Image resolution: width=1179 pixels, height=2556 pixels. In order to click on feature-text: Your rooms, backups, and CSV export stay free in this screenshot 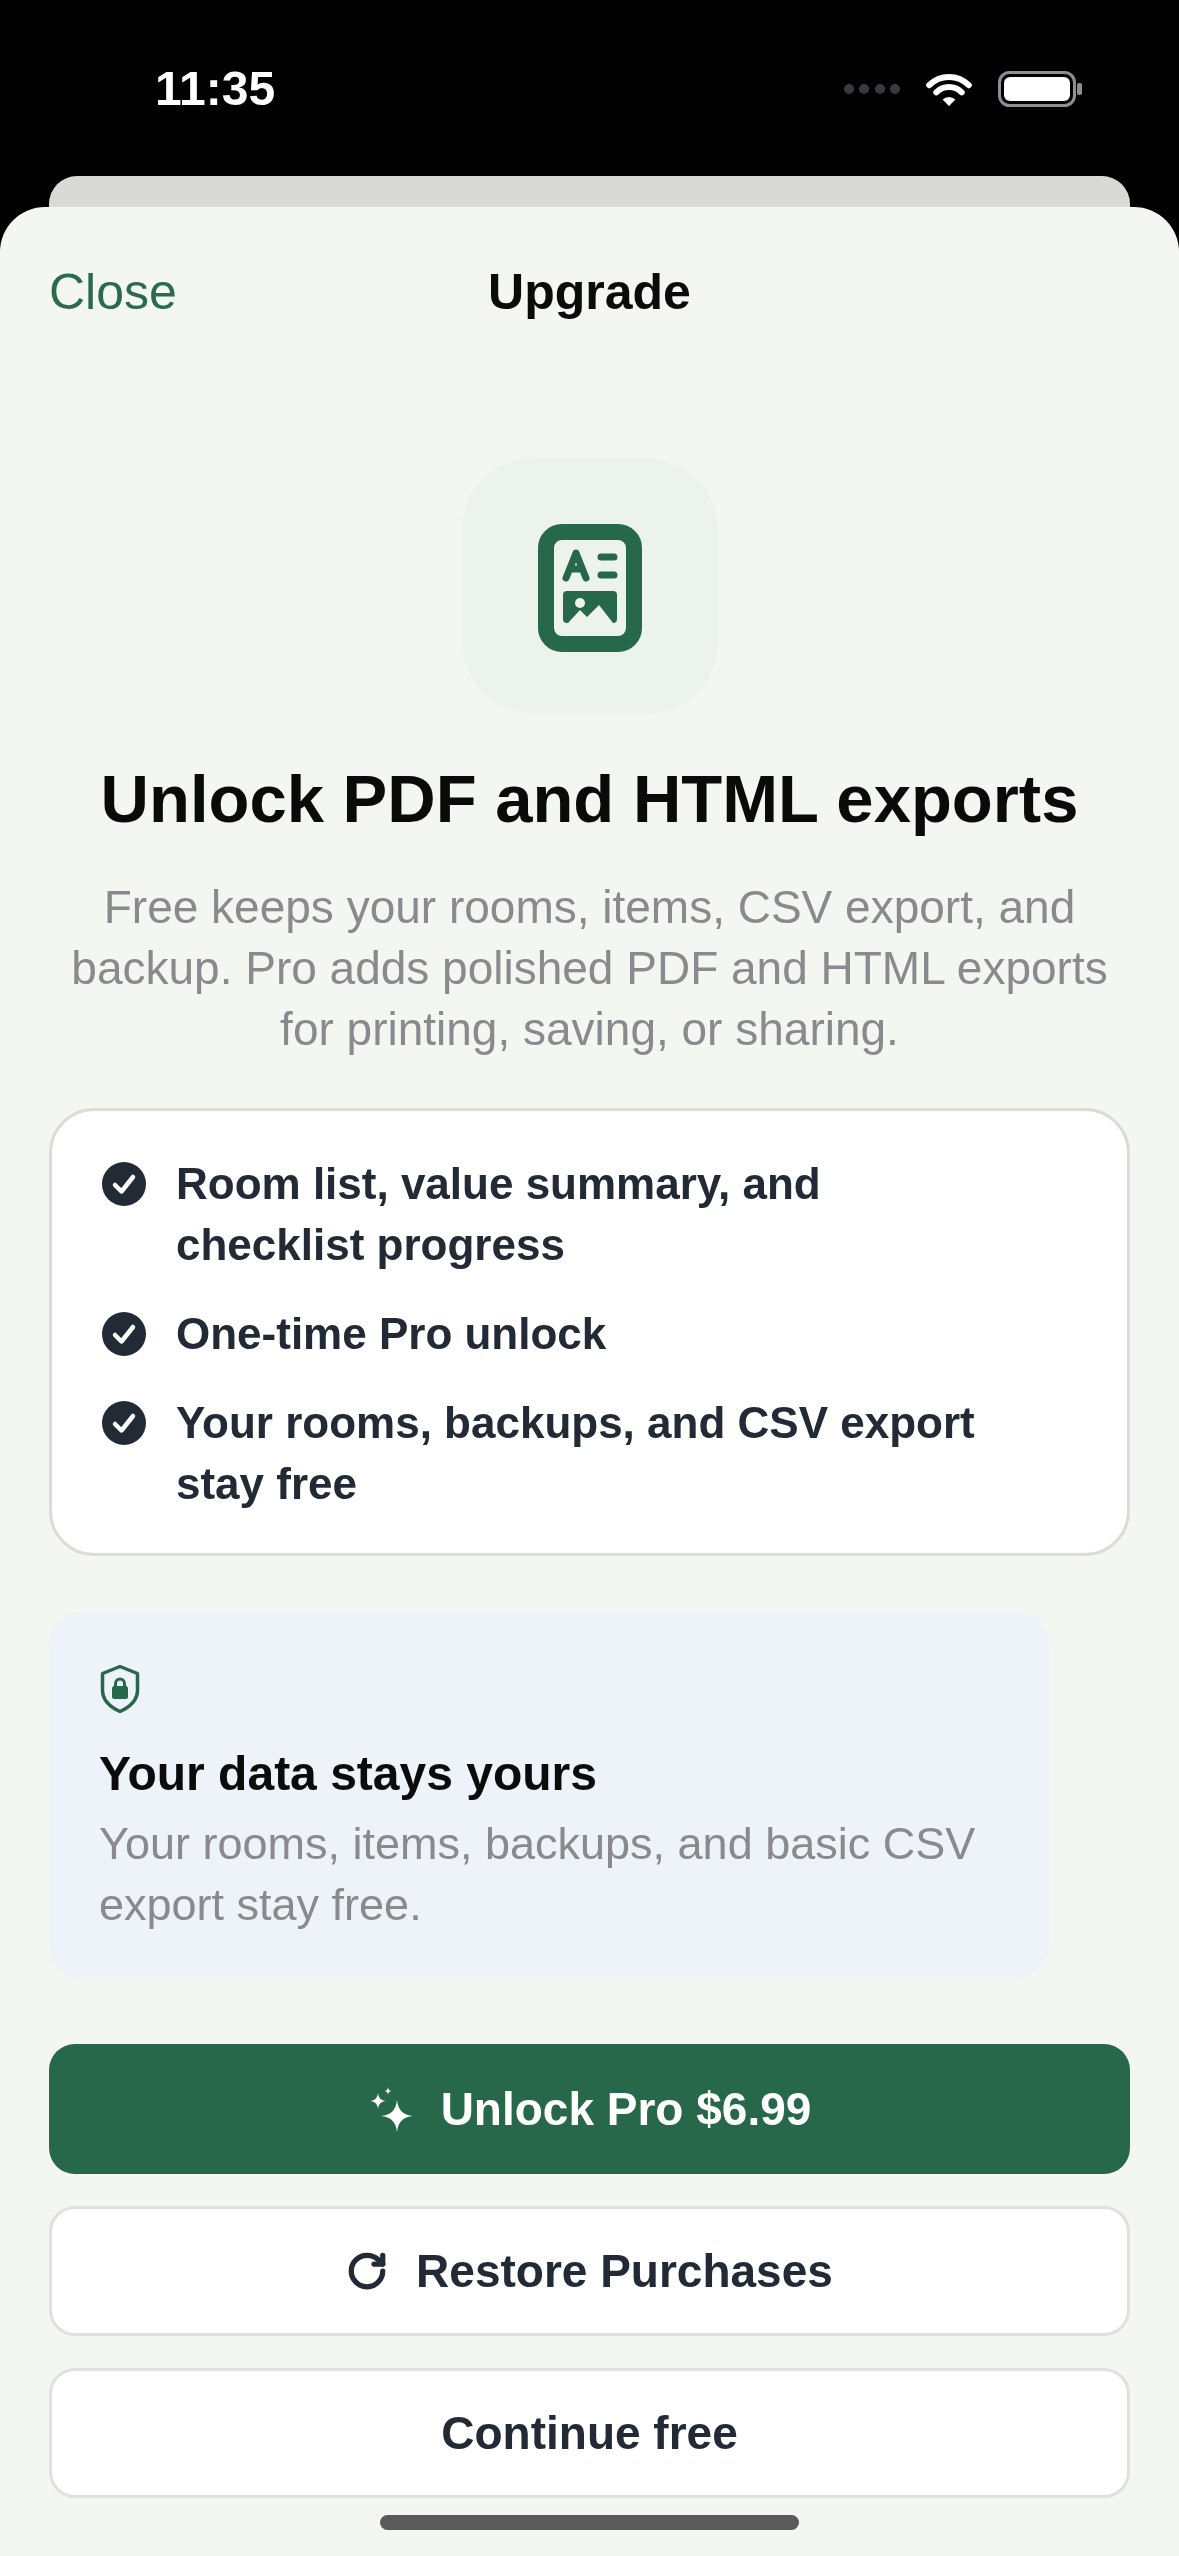, I will do `click(576, 1453)`.